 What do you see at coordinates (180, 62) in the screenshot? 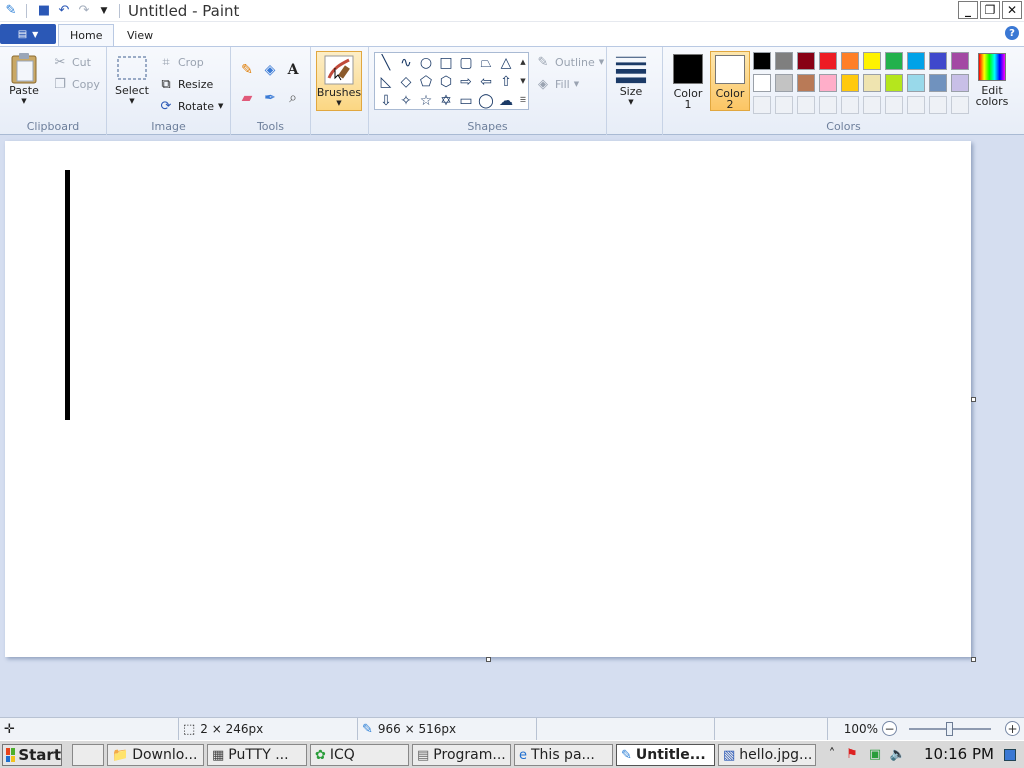
I see `crop-button: ⌗ Crop` at bounding box center [180, 62].